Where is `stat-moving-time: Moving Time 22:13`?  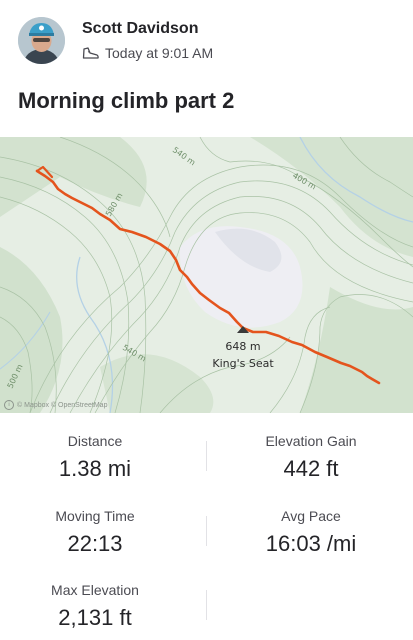 stat-moving-time: Moving Time 22:13 is located at coordinates (95, 532).